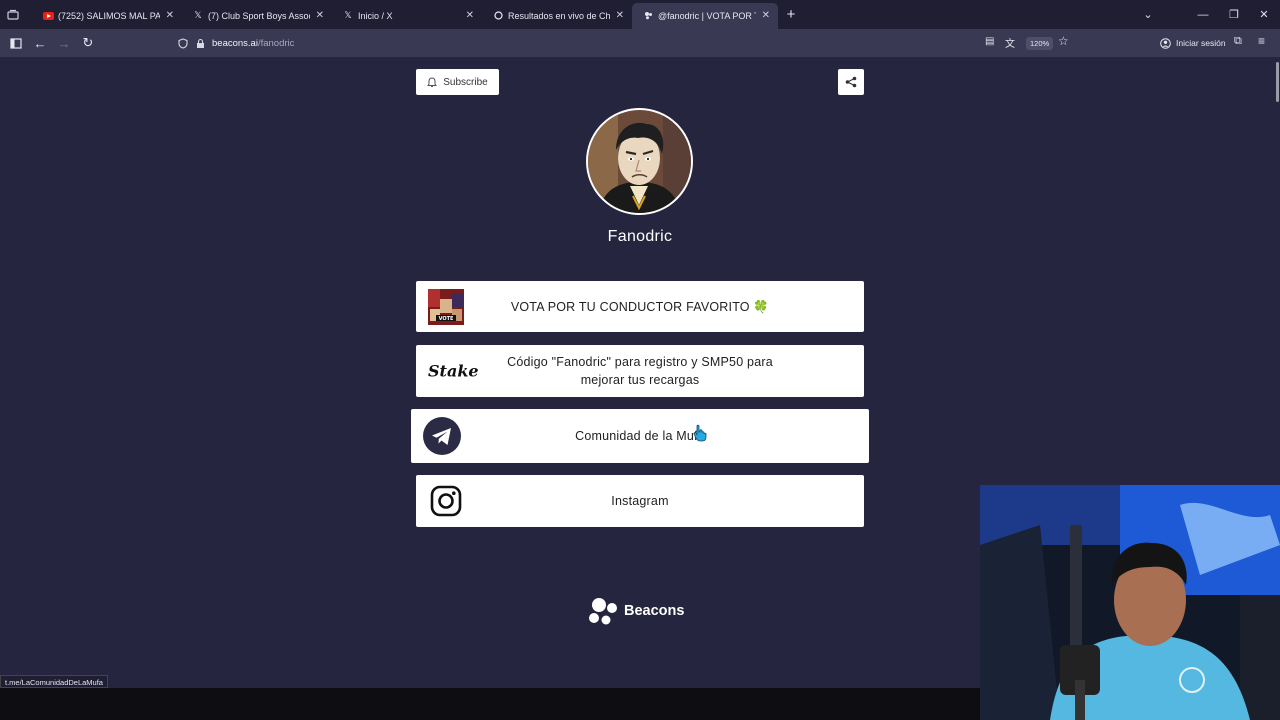 The height and width of the screenshot is (720, 1280). I want to click on bell-icon, so click(432, 81).